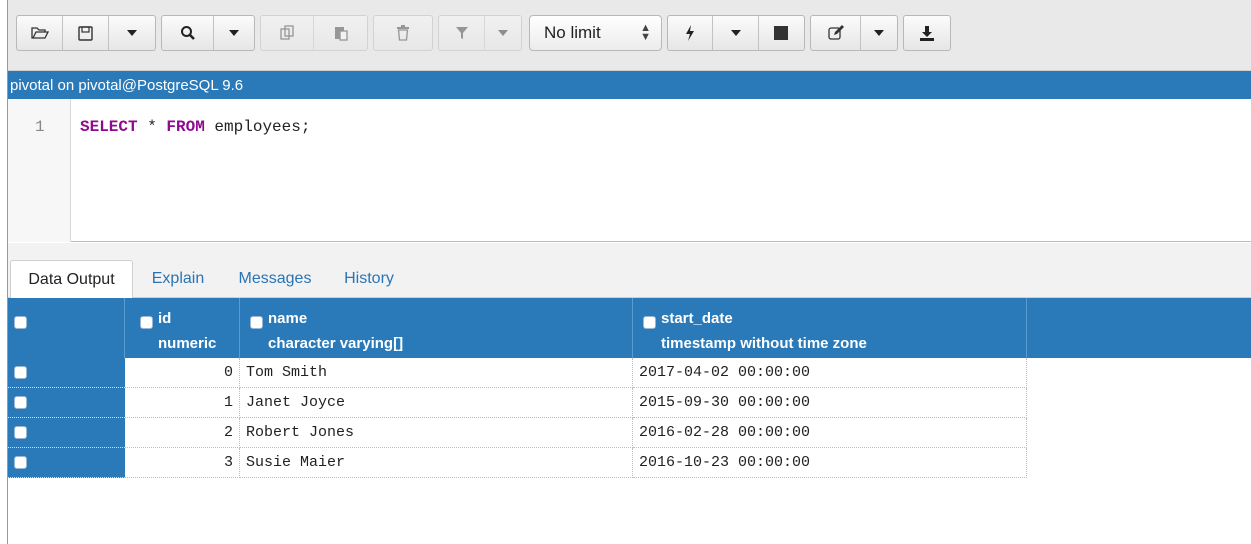 This screenshot has height=544, width=1251. What do you see at coordinates (182, 433) in the screenshot?
I see `table-cell-id: 2` at bounding box center [182, 433].